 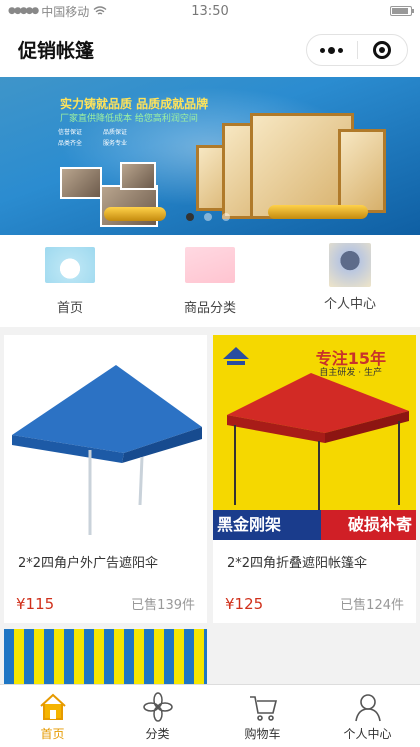 I want to click on page-title: 促销帐篷, so click(x=56, y=51).